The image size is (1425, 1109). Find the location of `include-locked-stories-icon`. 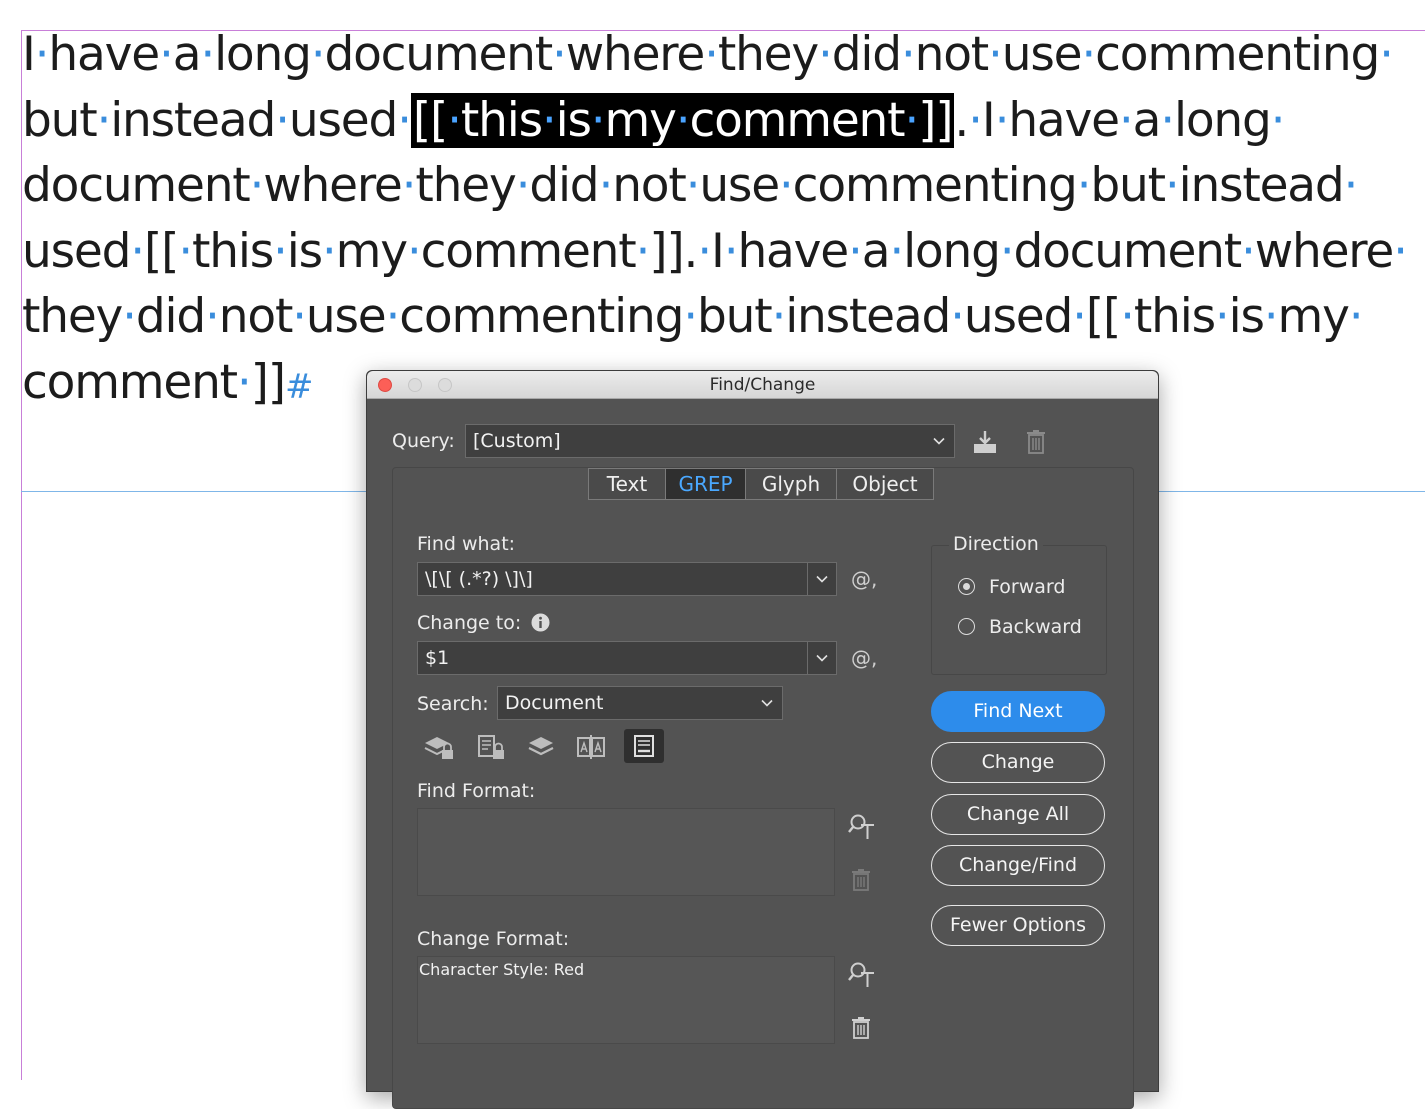

include-locked-stories-icon is located at coordinates (491, 747).